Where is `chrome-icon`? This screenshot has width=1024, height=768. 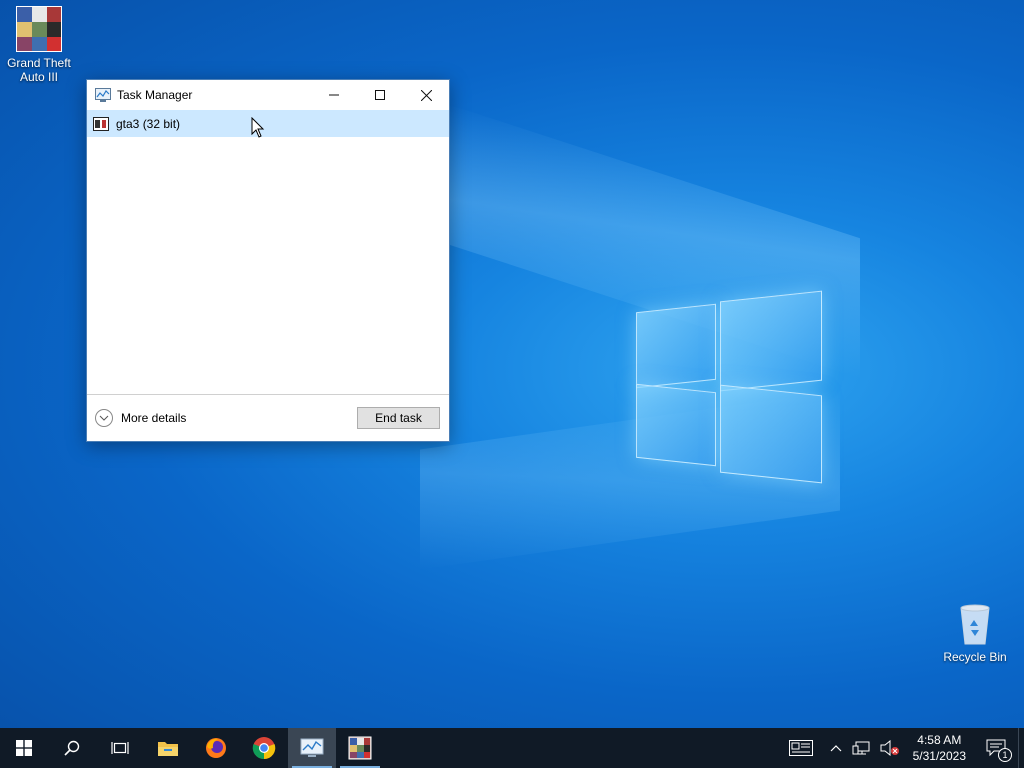
chrome-icon is located at coordinates (264, 748).